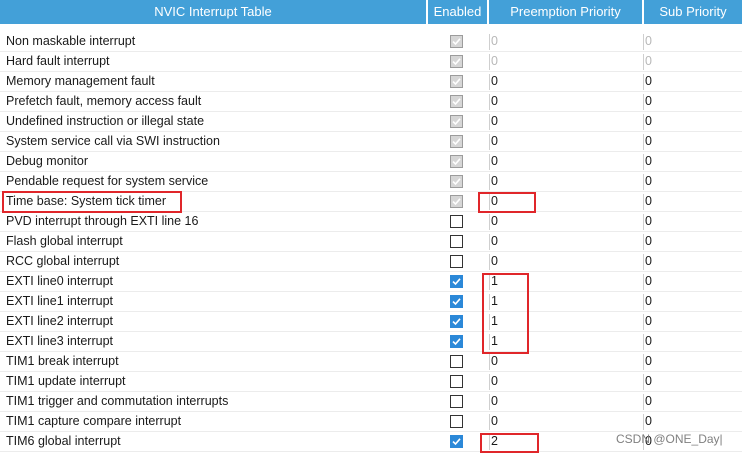 Image resolution: width=742 pixels, height=456 pixels. What do you see at coordinates (371, 282) in the screenshot?
I see `table-row: EXTI line0 interrupt 1 0` at bounding box center [371, 282].